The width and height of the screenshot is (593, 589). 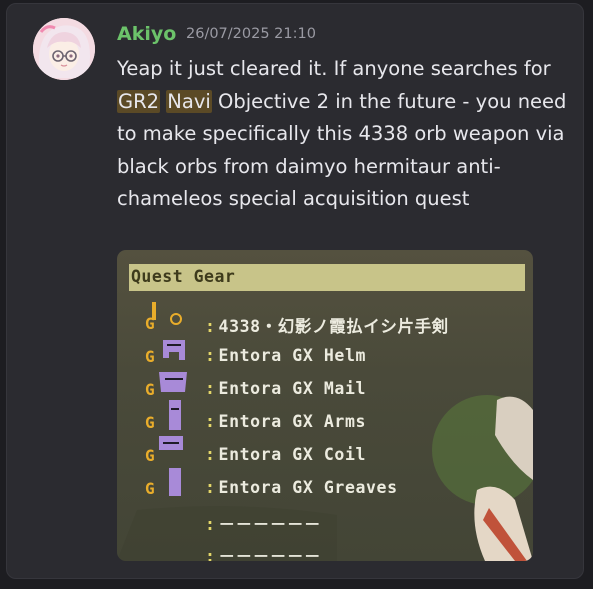 I want to click on gear-label: 4338・幻影ノ霞払イシ片手剣, so click(x=333, y=326).